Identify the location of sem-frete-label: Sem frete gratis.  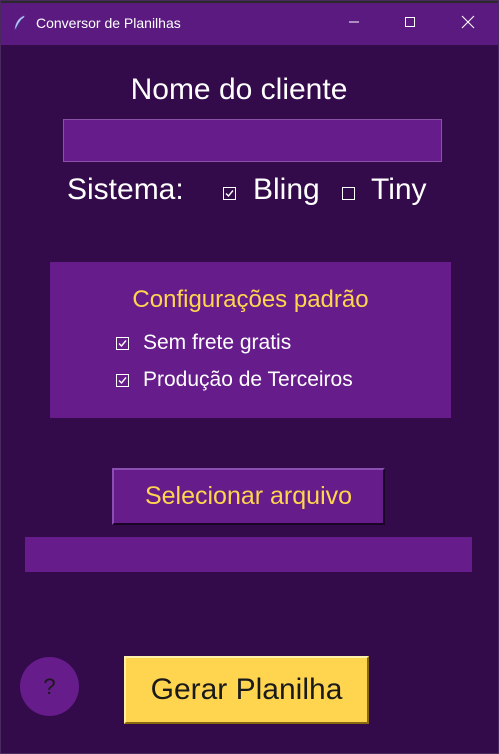
(217, 343).